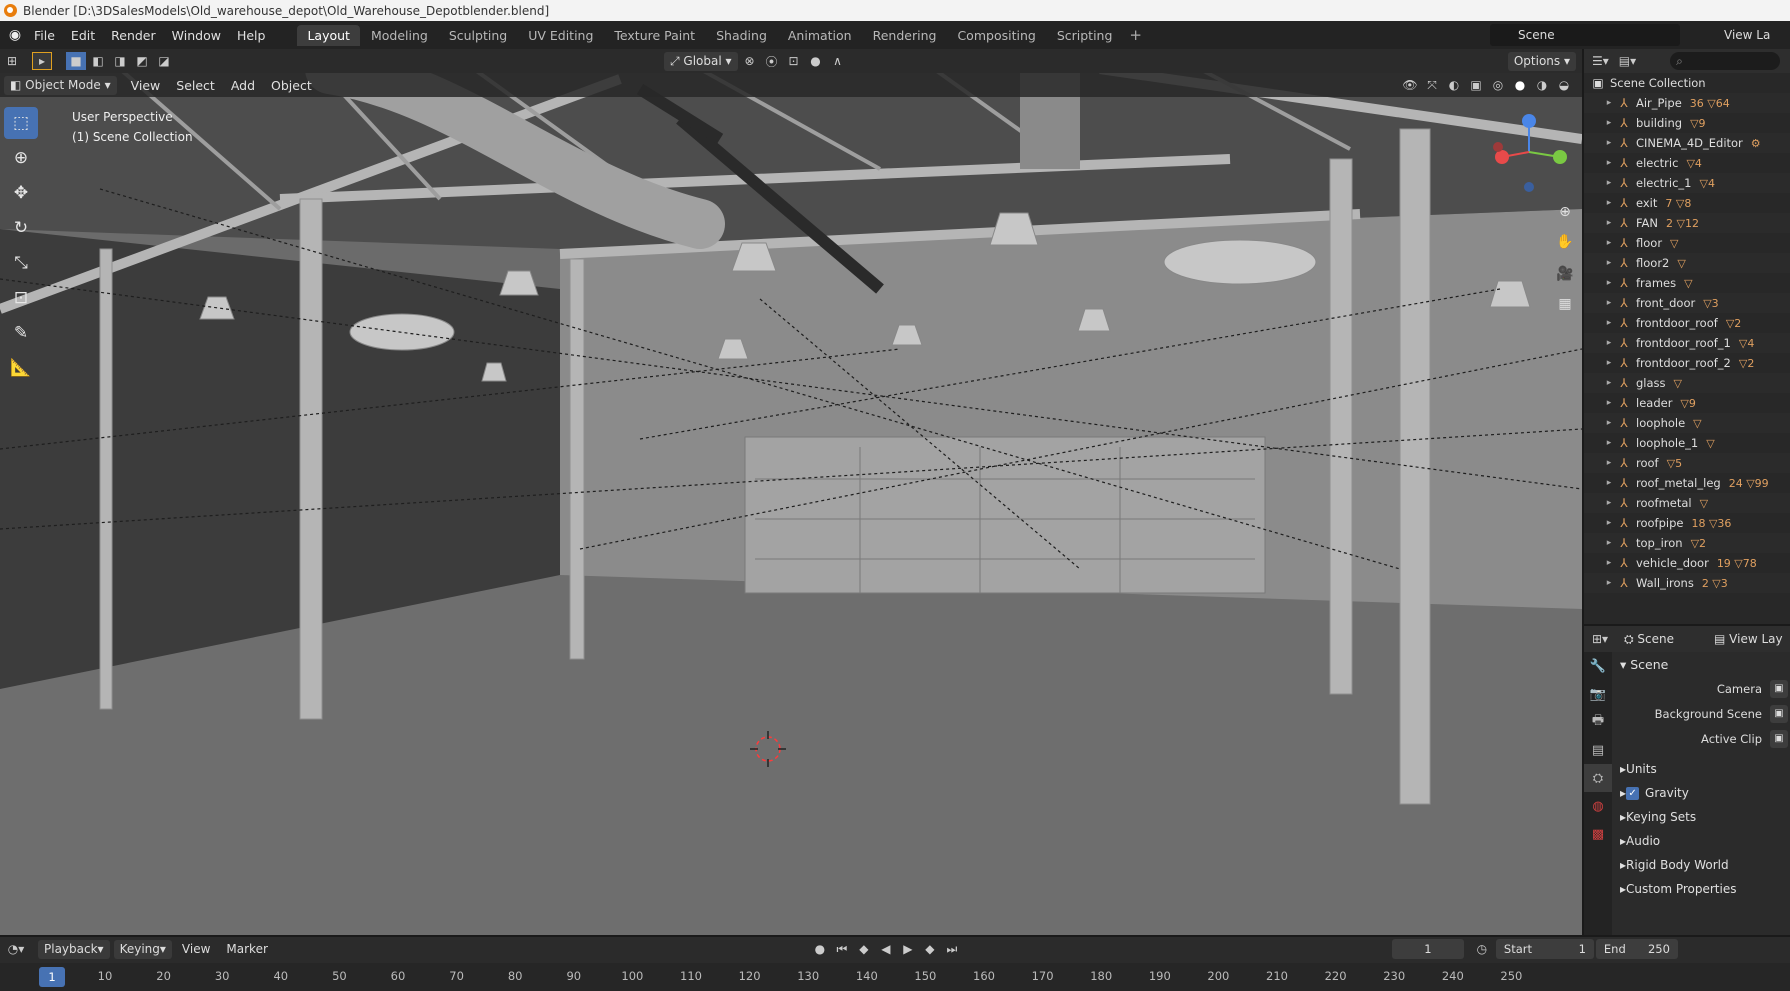 Image resolution: width=1790 pixels, height=991 pixels. What do you see at coordinates (251, 35) in the screenshot?
I see `menu-help: Help` at bounding box center [251, 35].